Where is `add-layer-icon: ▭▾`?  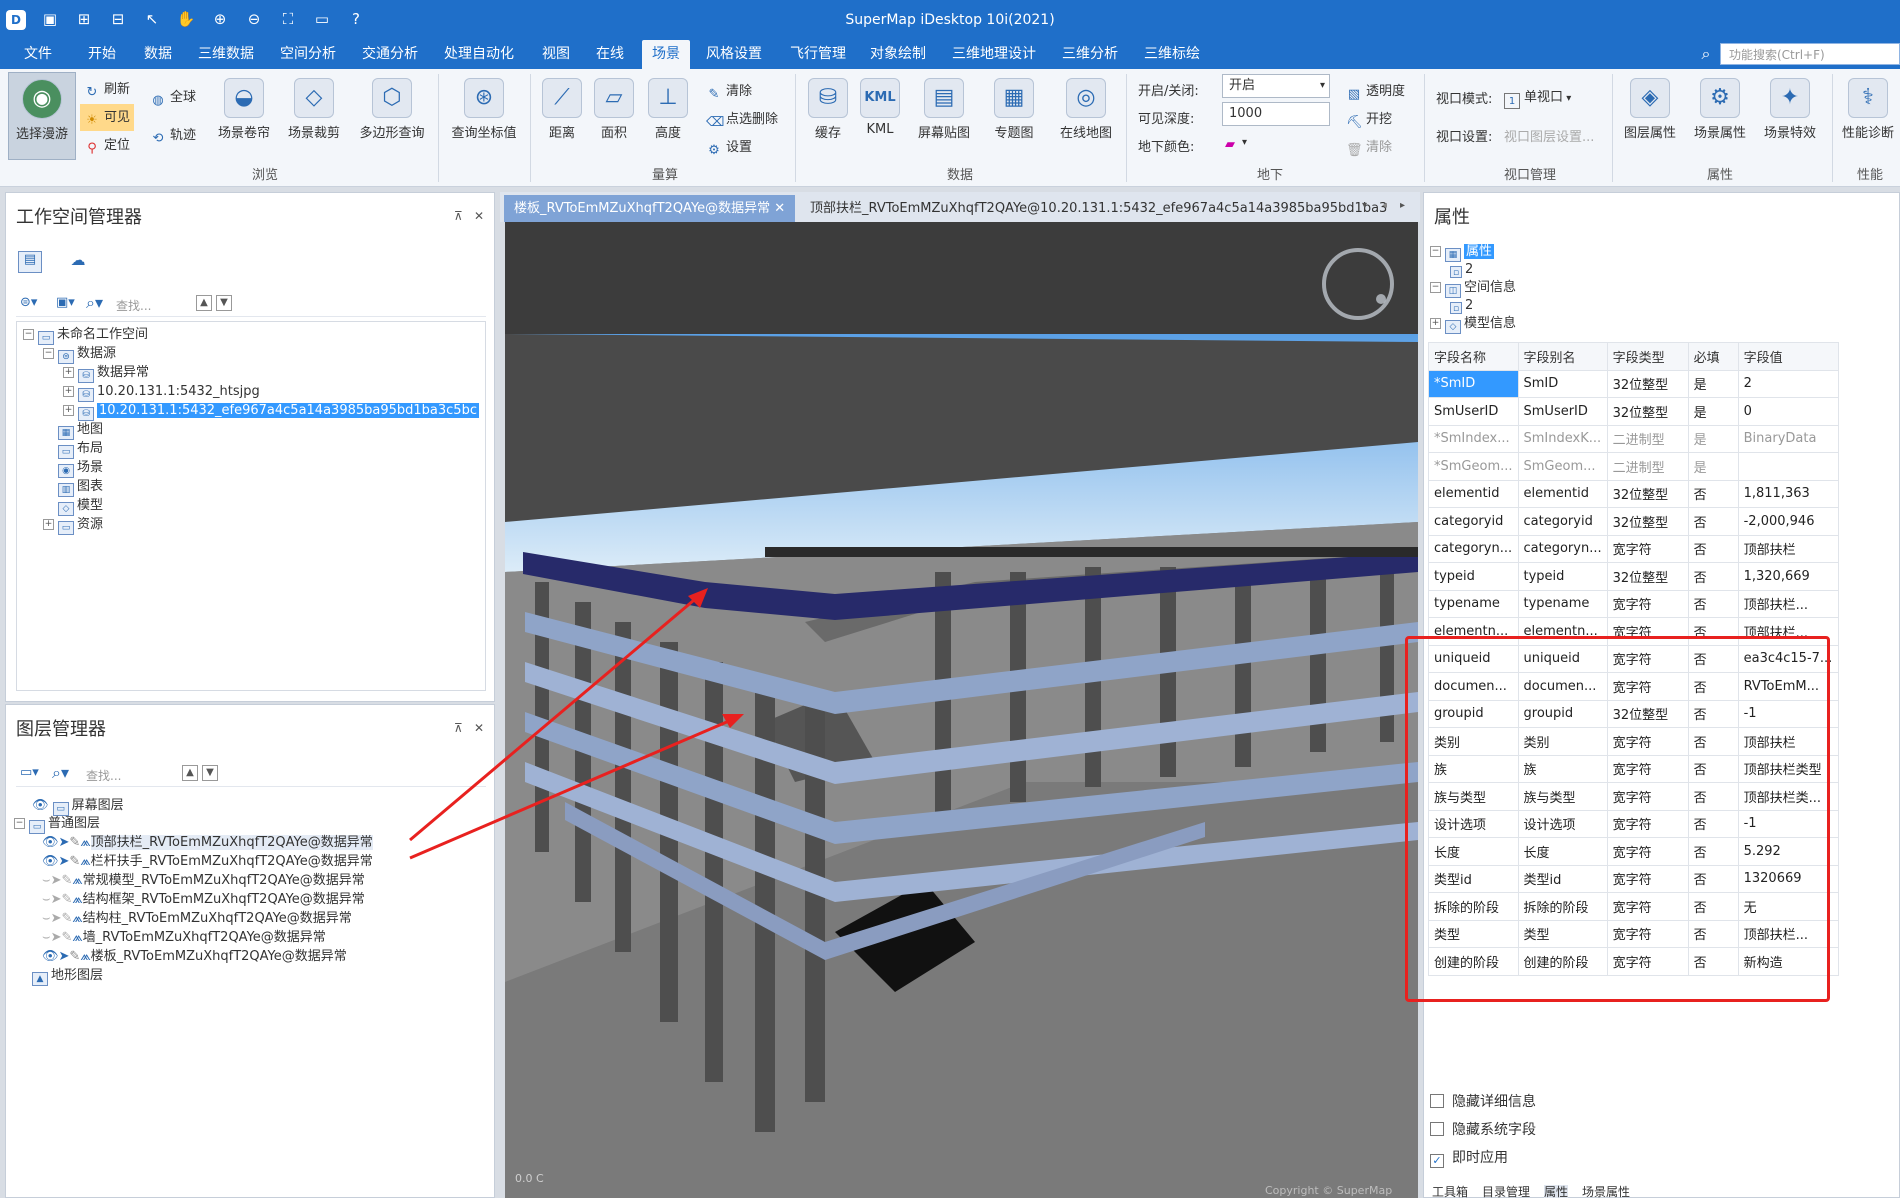 add-layer-icon: ▭▾ is located at coordinates (29, 772).